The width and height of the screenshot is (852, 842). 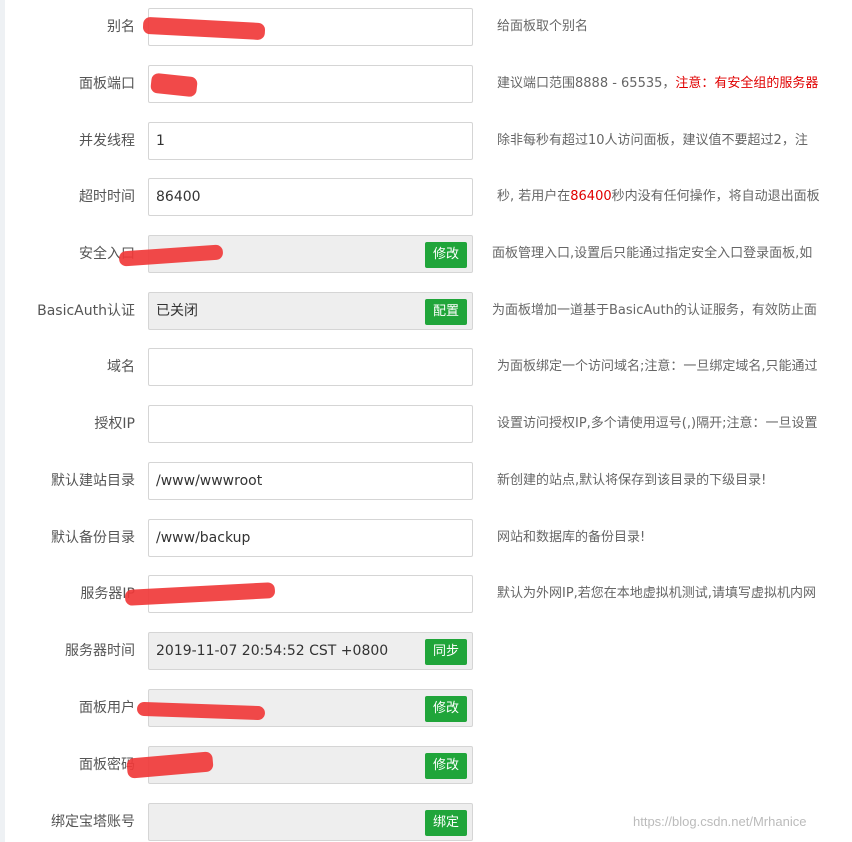 What do you see at coordinates (310, 141) in the screenshot?
I see `threads-input: 1` at bounding box center [310, 141].